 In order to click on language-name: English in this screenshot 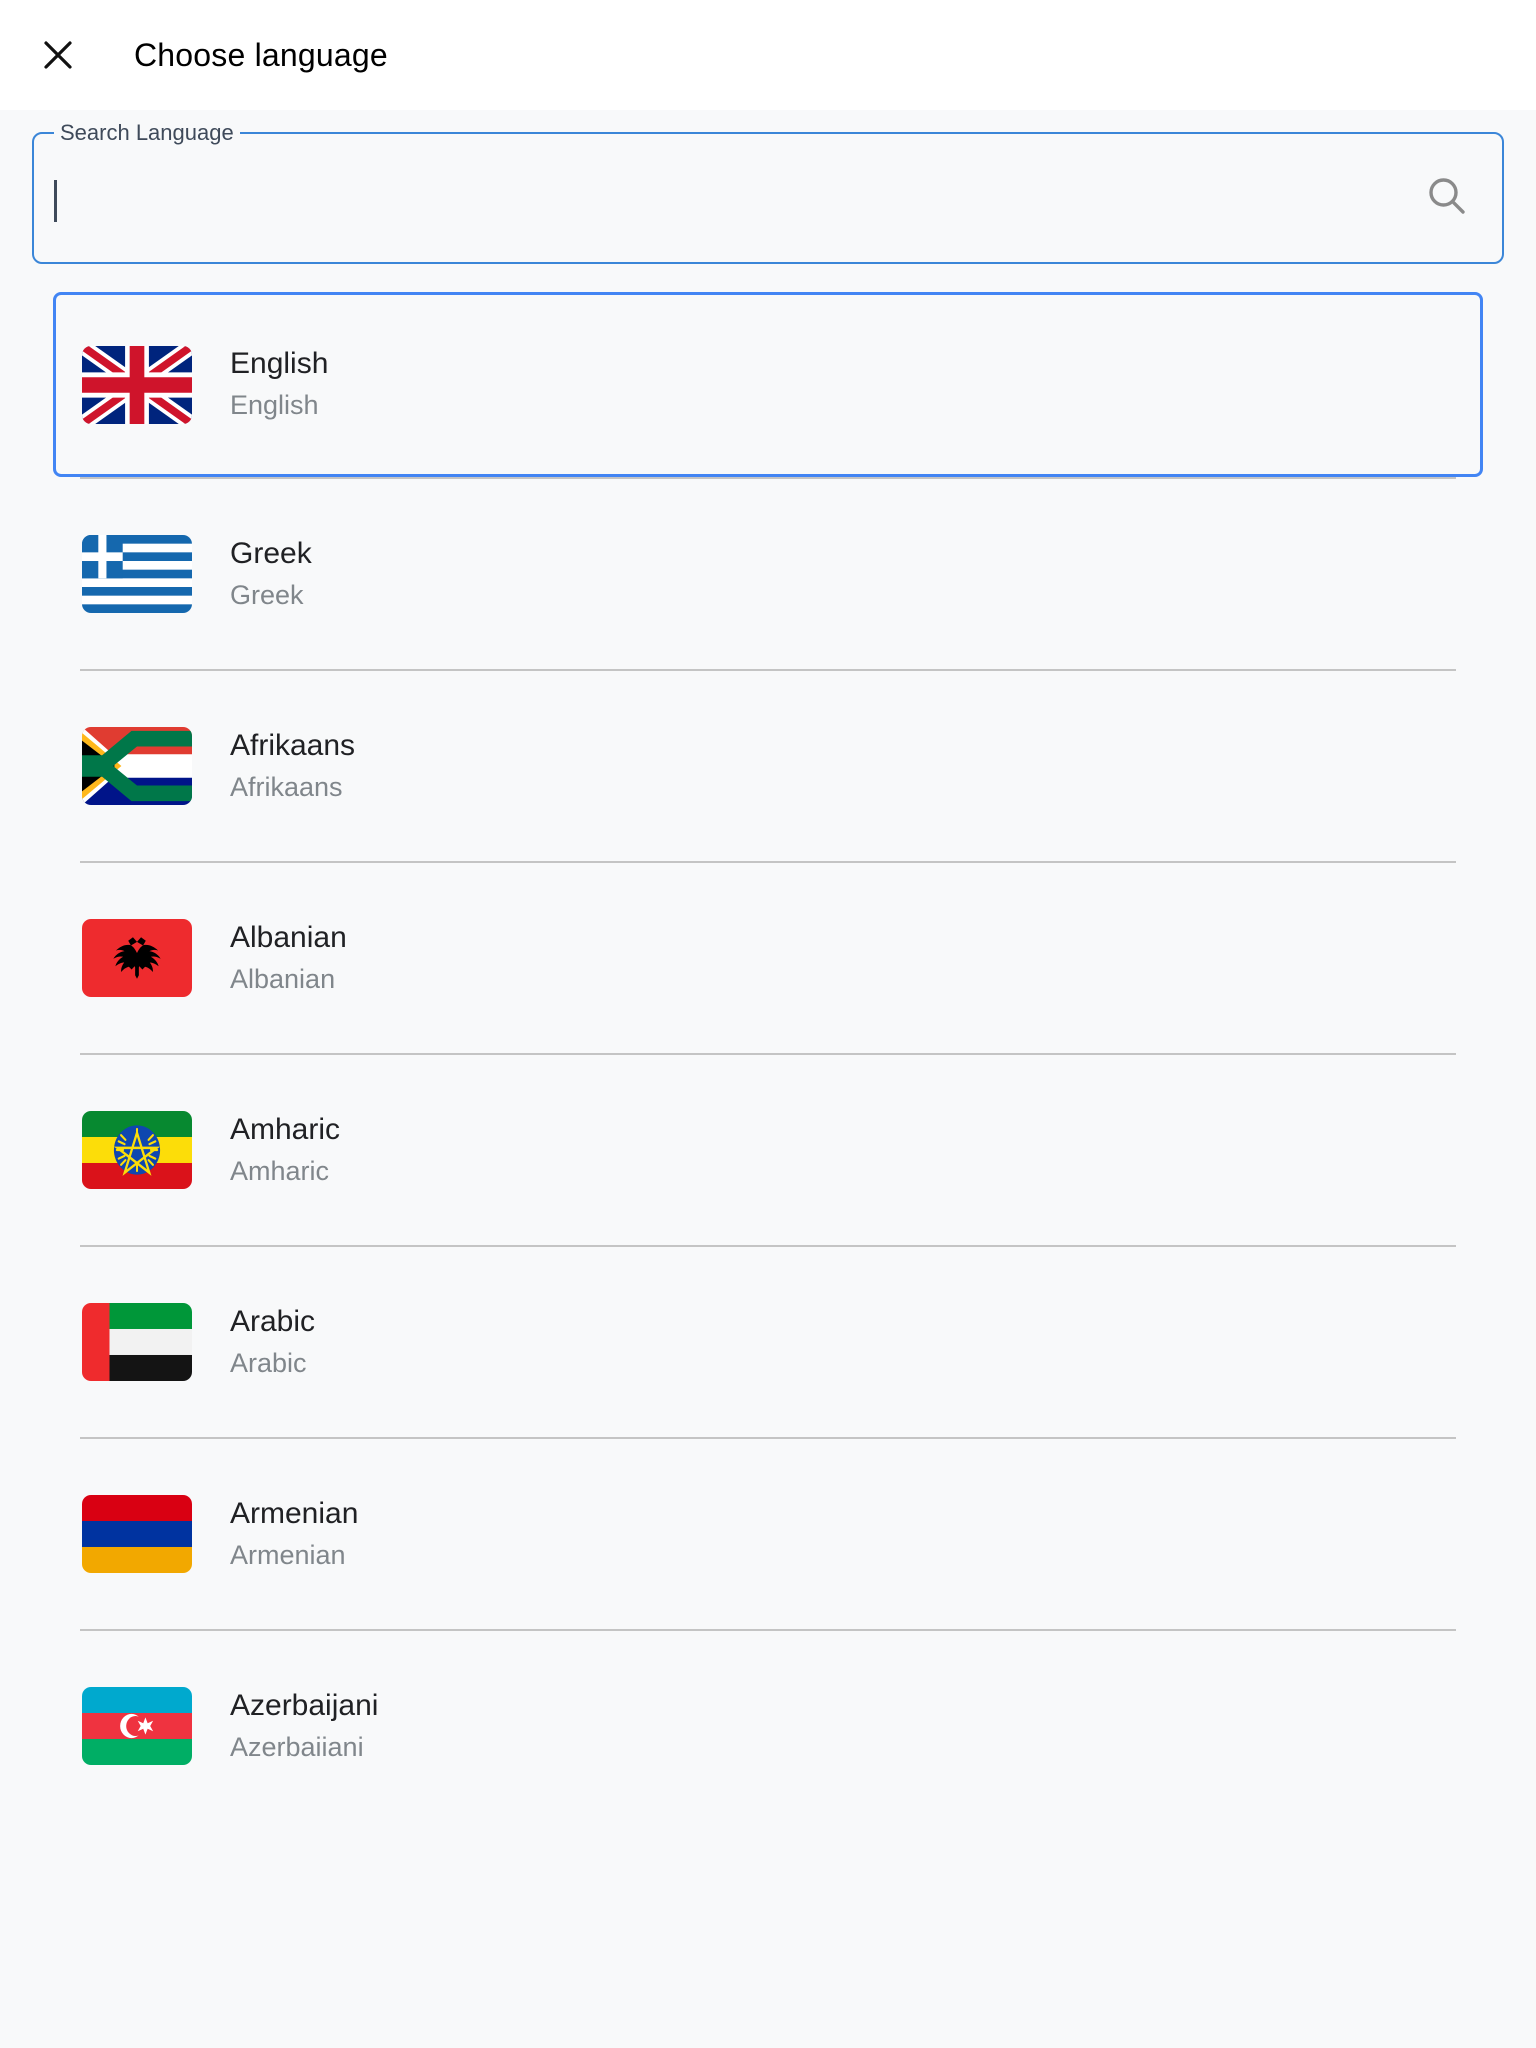, I will do `click(279, 363)`.